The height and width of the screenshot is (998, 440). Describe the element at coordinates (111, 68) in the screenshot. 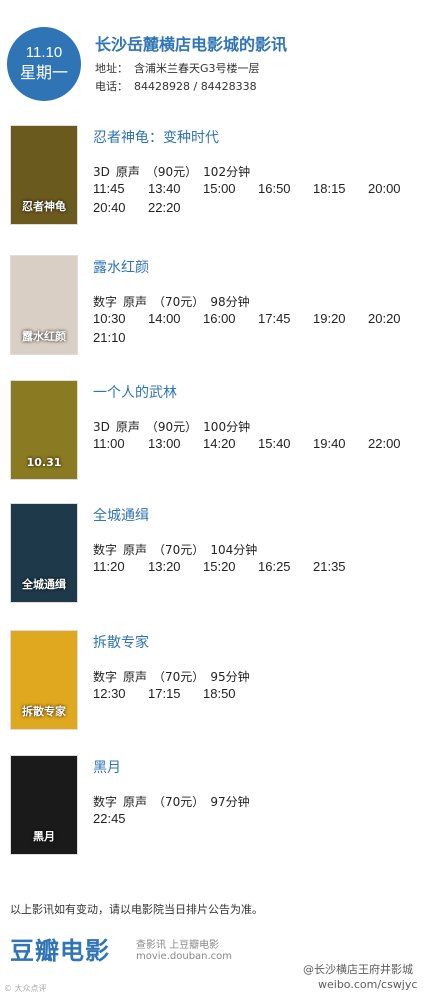

I see `address-label: 地址：` at that location.